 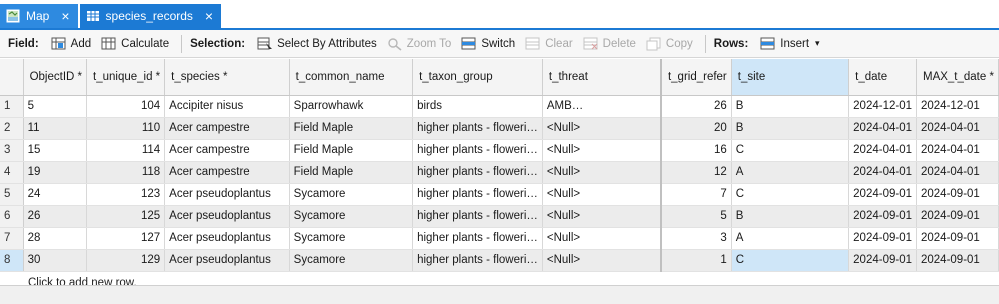 I want to click on select-by-attributes-button: Select By Attributes, so click(x=317, y=44).